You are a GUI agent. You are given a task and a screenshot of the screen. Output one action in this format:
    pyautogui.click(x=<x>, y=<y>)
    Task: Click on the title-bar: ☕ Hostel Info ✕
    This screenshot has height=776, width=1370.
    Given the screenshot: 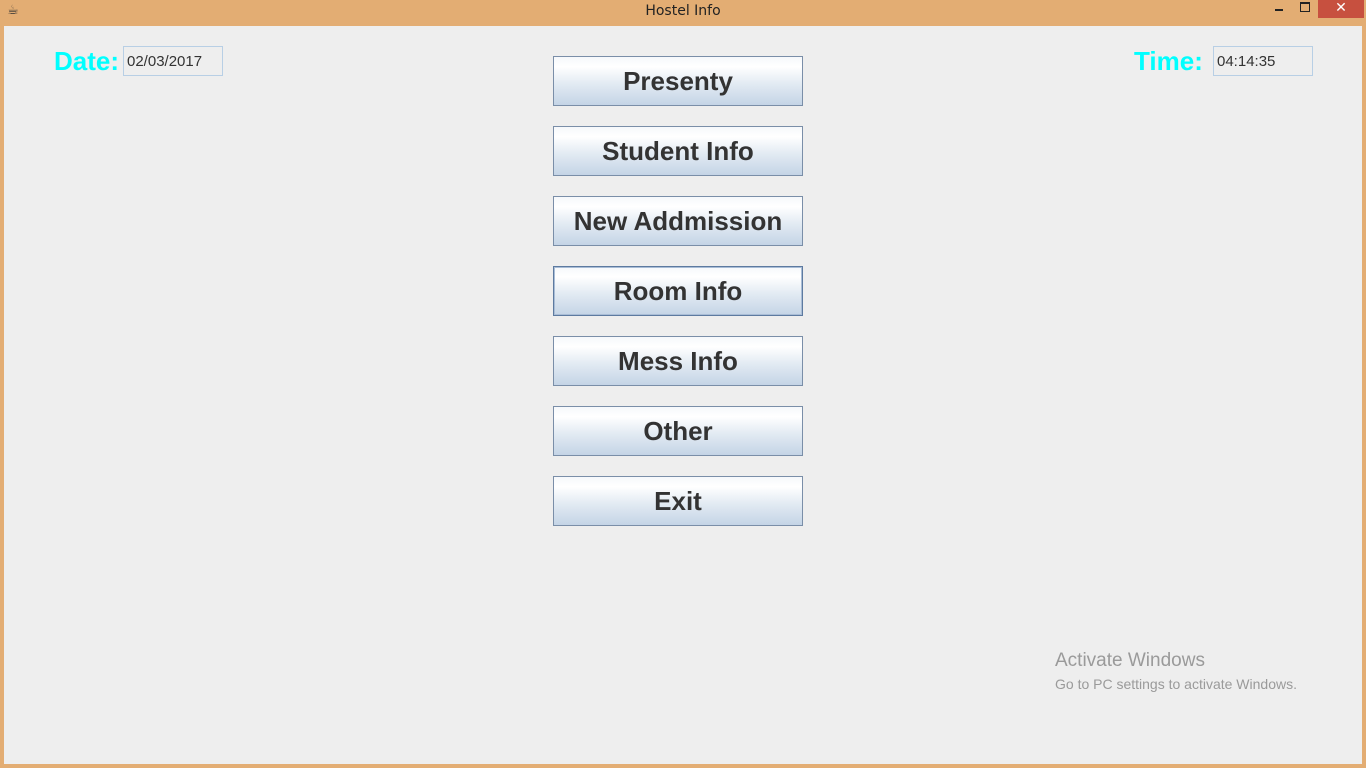 What is the action you would take?
    pyautogui.click(x=683, y=12)
    